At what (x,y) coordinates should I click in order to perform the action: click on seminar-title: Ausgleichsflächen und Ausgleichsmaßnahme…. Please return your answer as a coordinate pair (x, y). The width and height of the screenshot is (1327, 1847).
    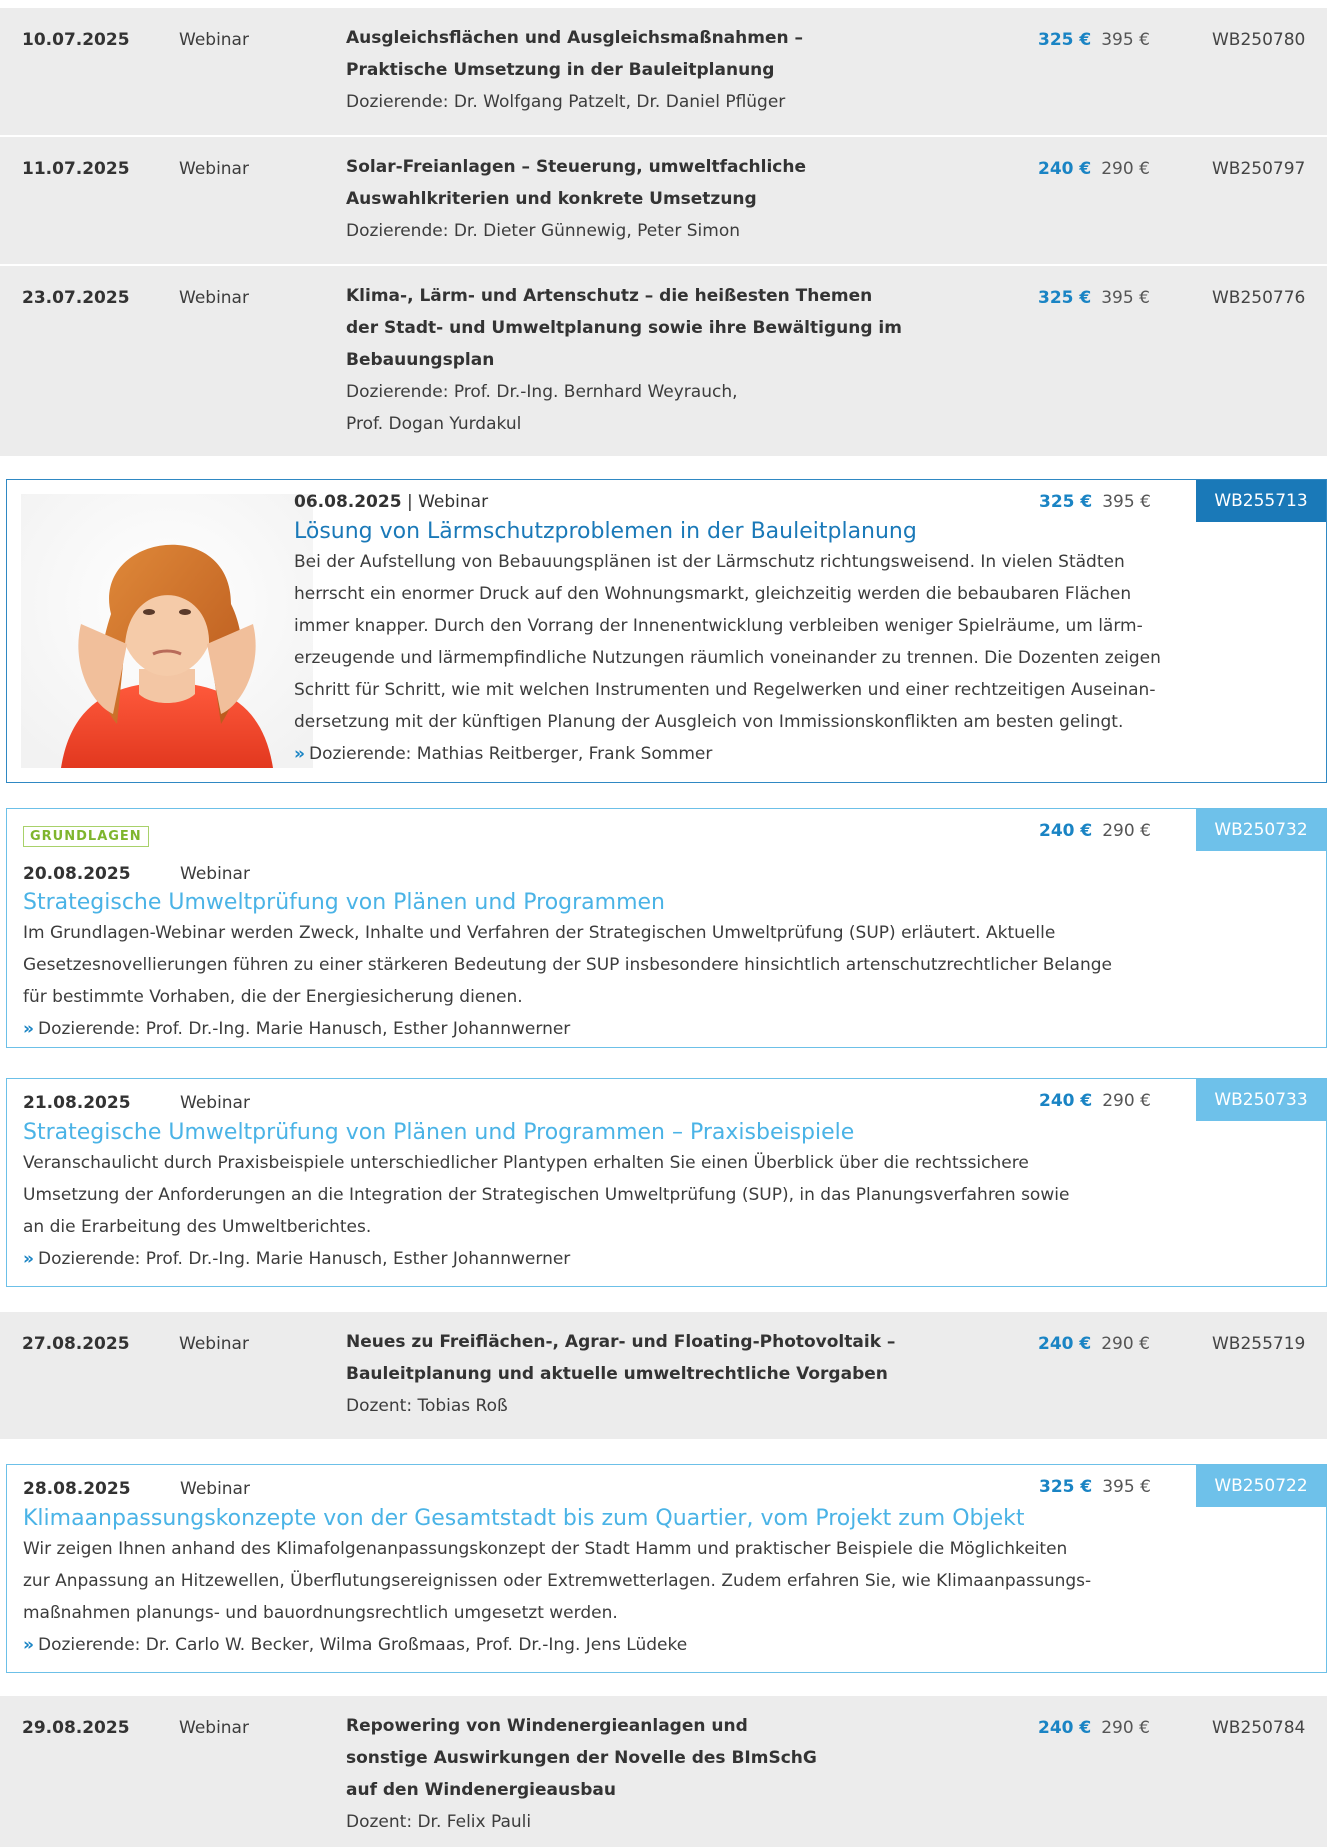
    Looking at the image, I should click on (656, 54).